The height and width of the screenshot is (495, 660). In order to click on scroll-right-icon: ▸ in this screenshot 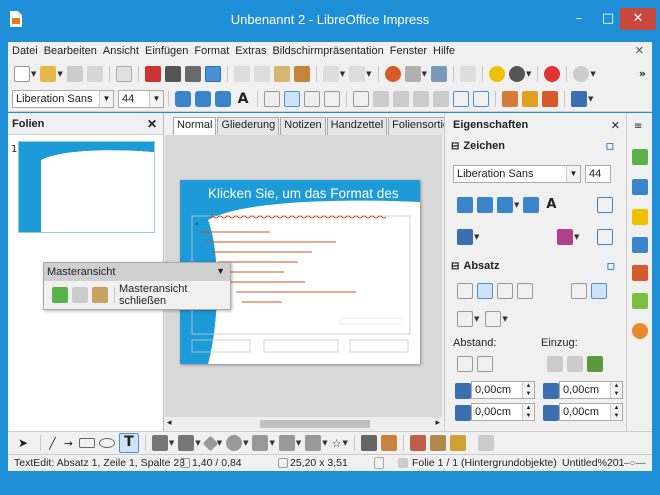, I will do `click(437, 423)`.